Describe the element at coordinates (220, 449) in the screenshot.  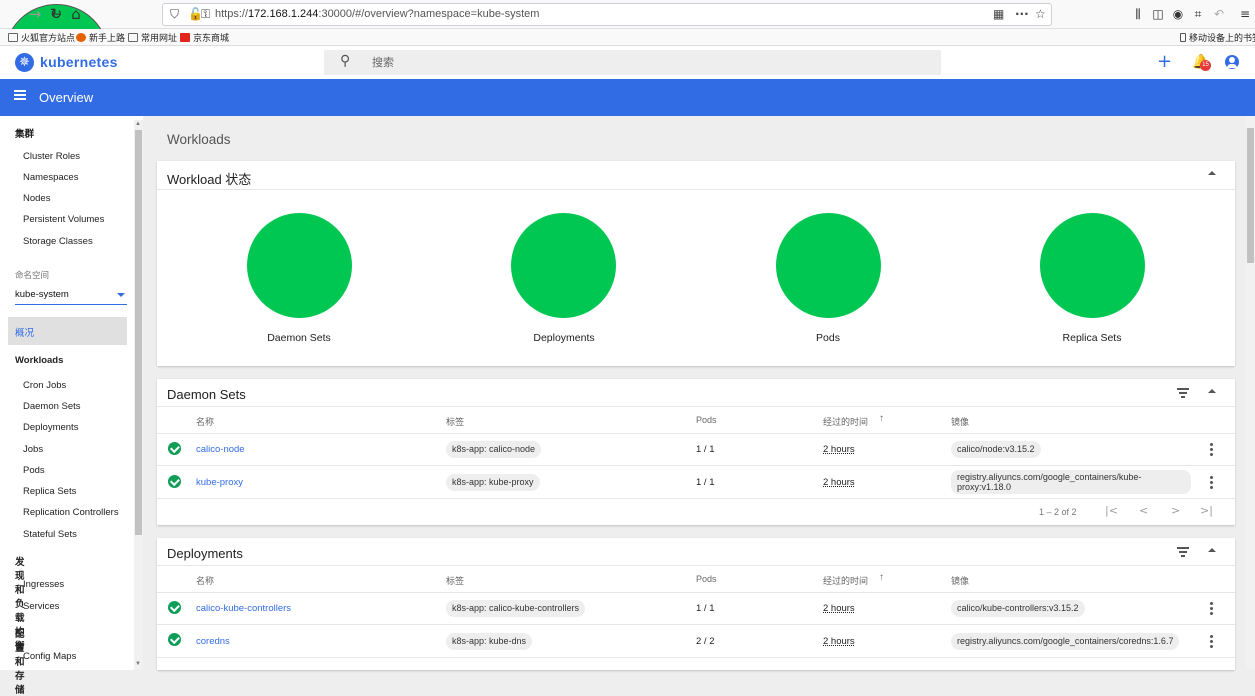
I see `resource-link: calico-node` at that location.